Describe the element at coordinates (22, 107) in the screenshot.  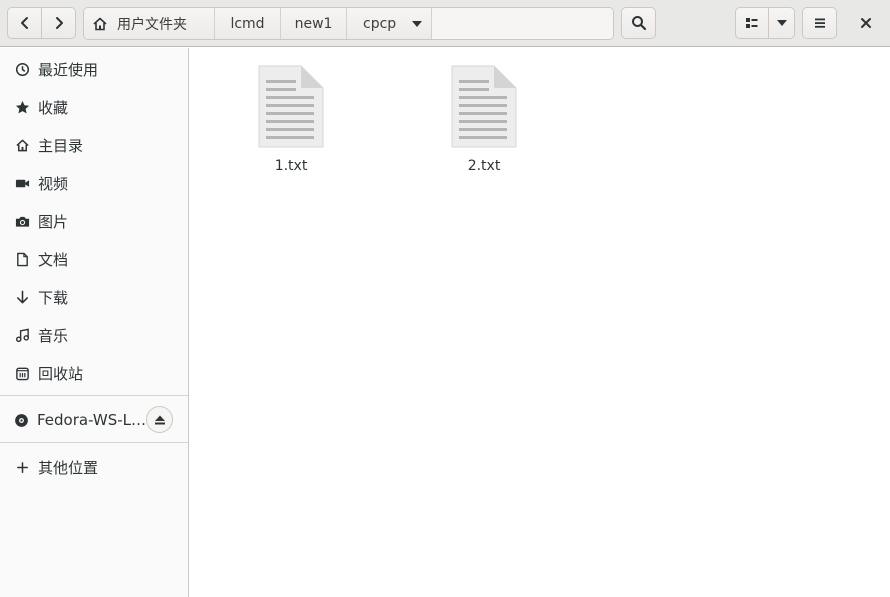
I see `star-icon` at that location.